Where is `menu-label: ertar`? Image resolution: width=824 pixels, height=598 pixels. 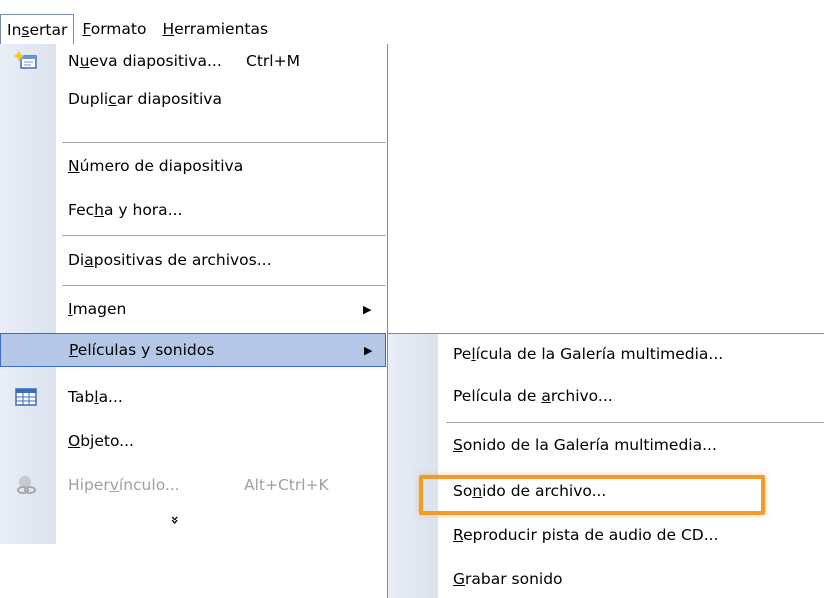 menu-label: ertar is located at coordinates (48, 30).